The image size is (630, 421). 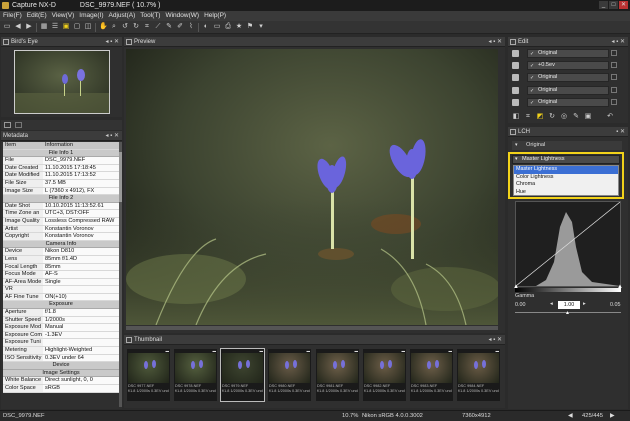 What do you see at coordinates (620, 287) in the screenshot?
I see `white-point-slider-icon: ▲` at bounding box center [620, 287].